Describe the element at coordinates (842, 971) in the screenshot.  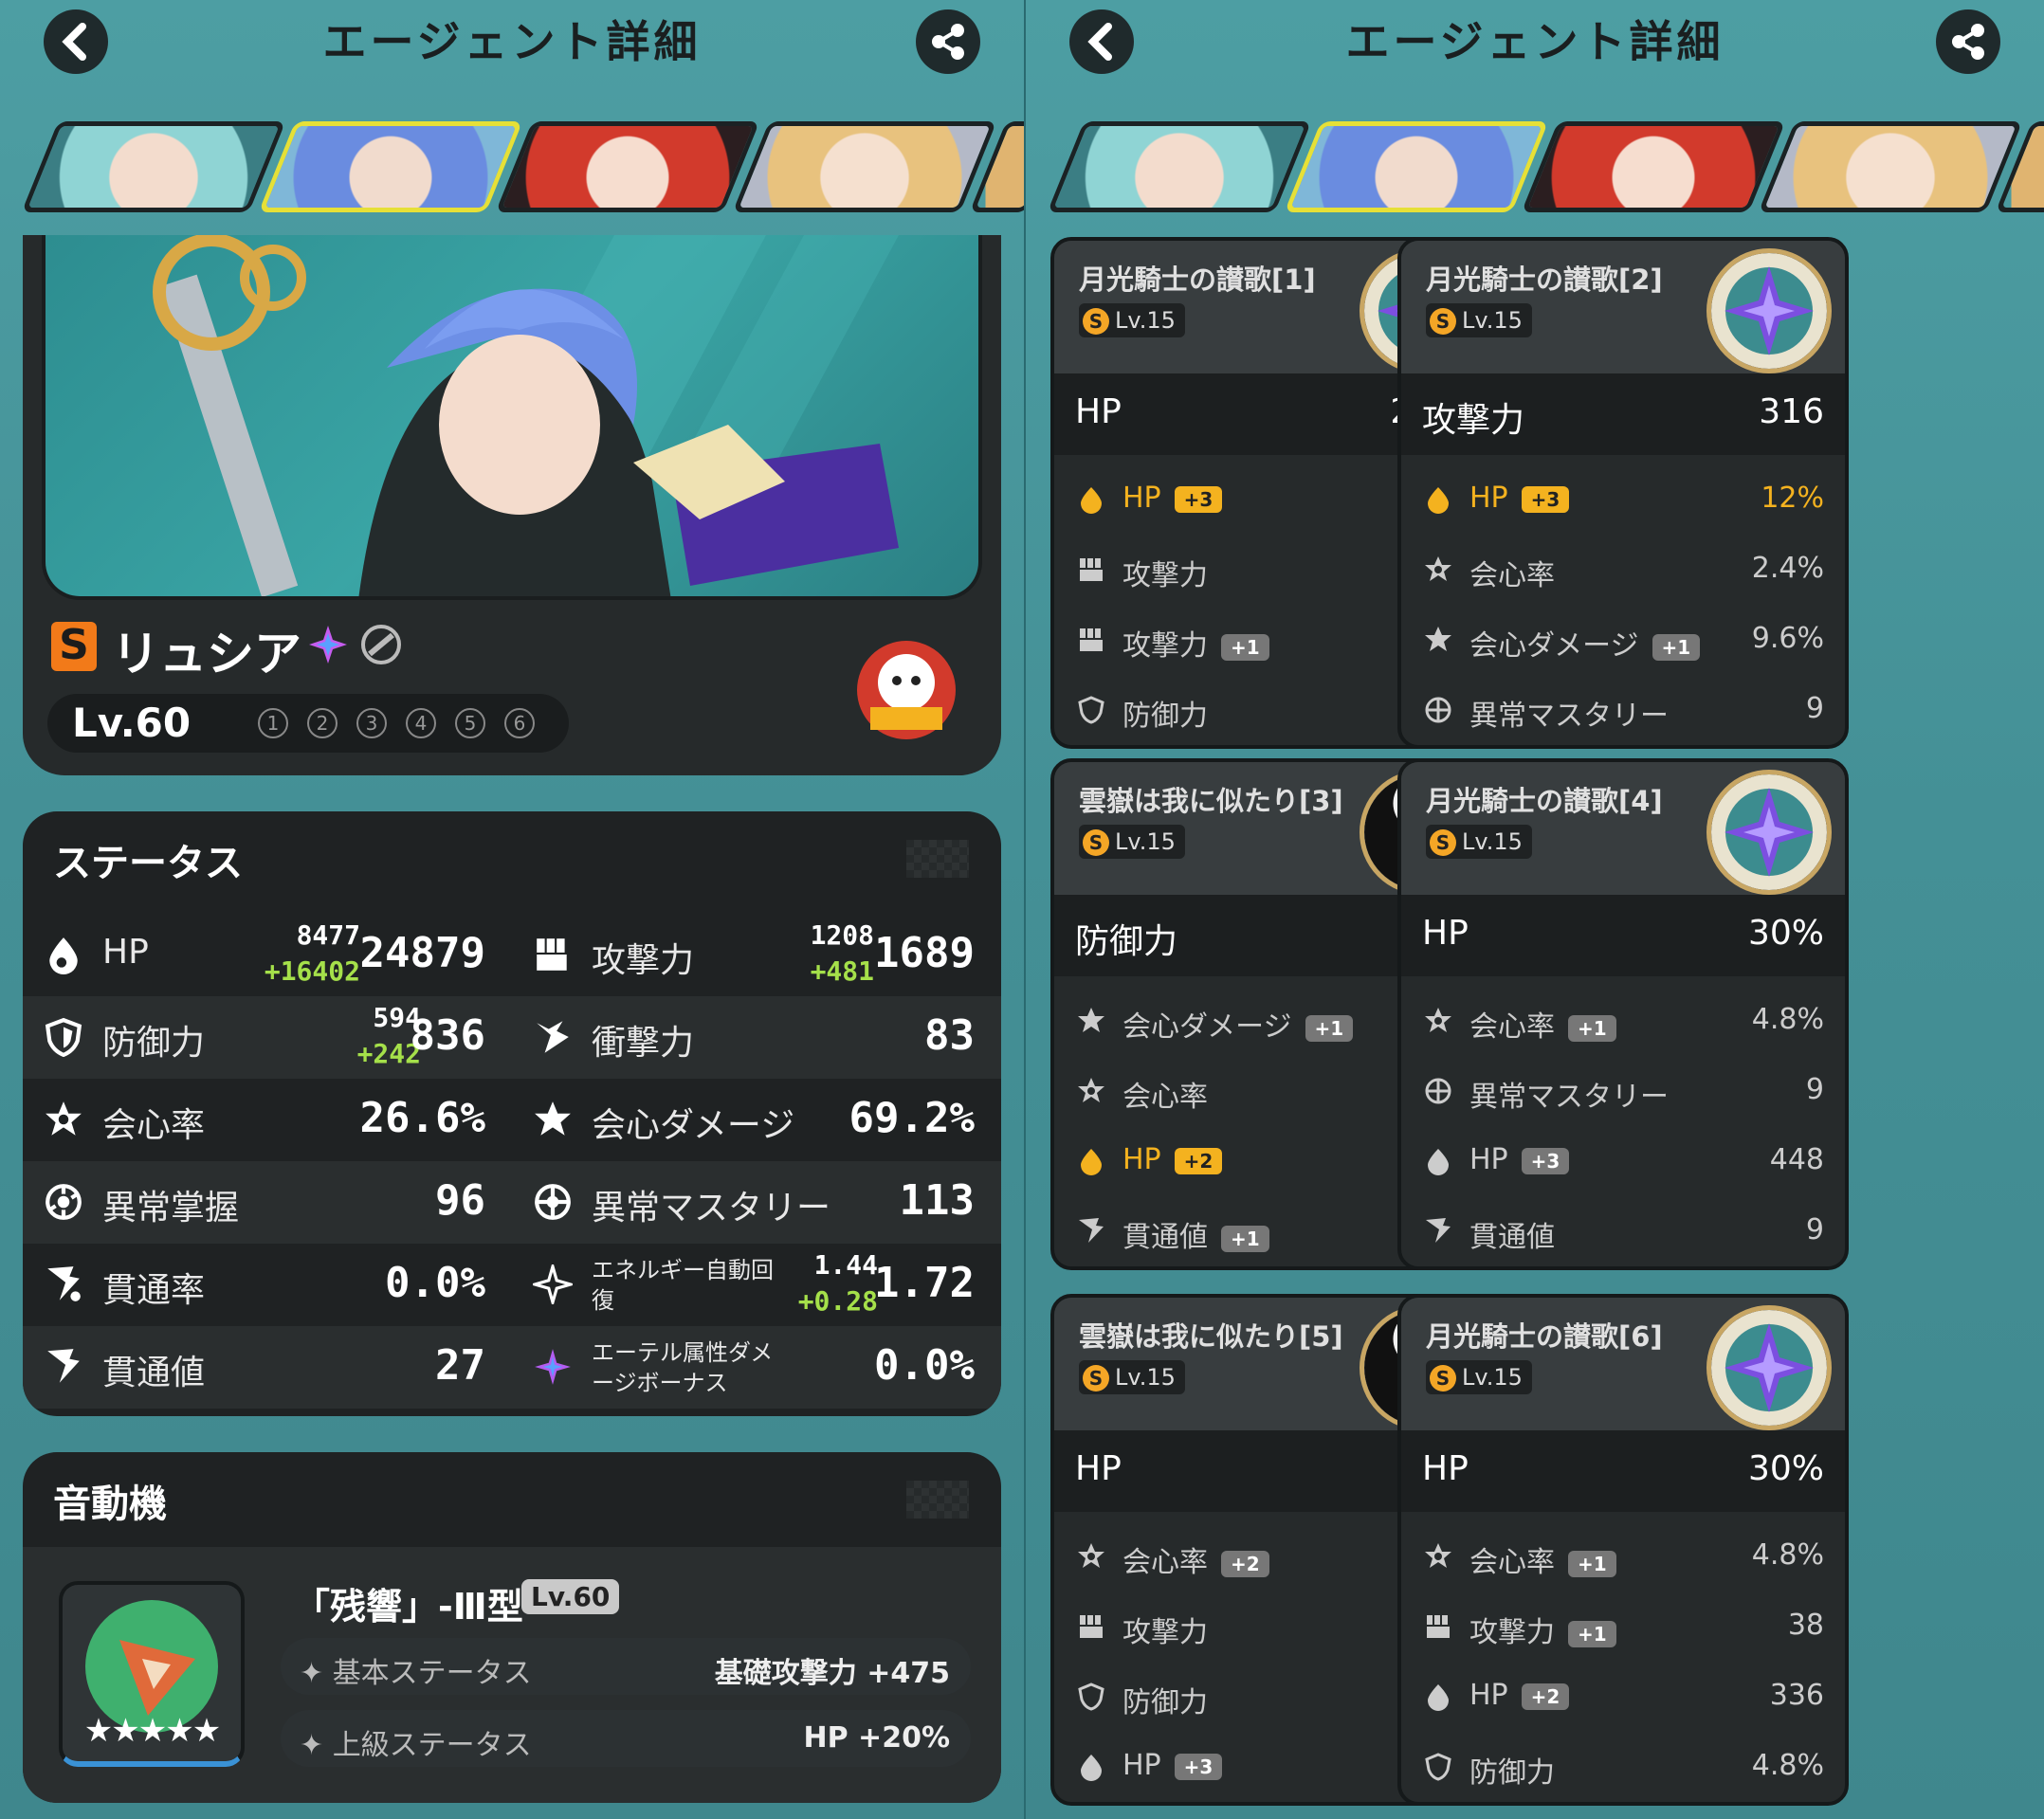
I see `stat-bonus: +481` at that location.